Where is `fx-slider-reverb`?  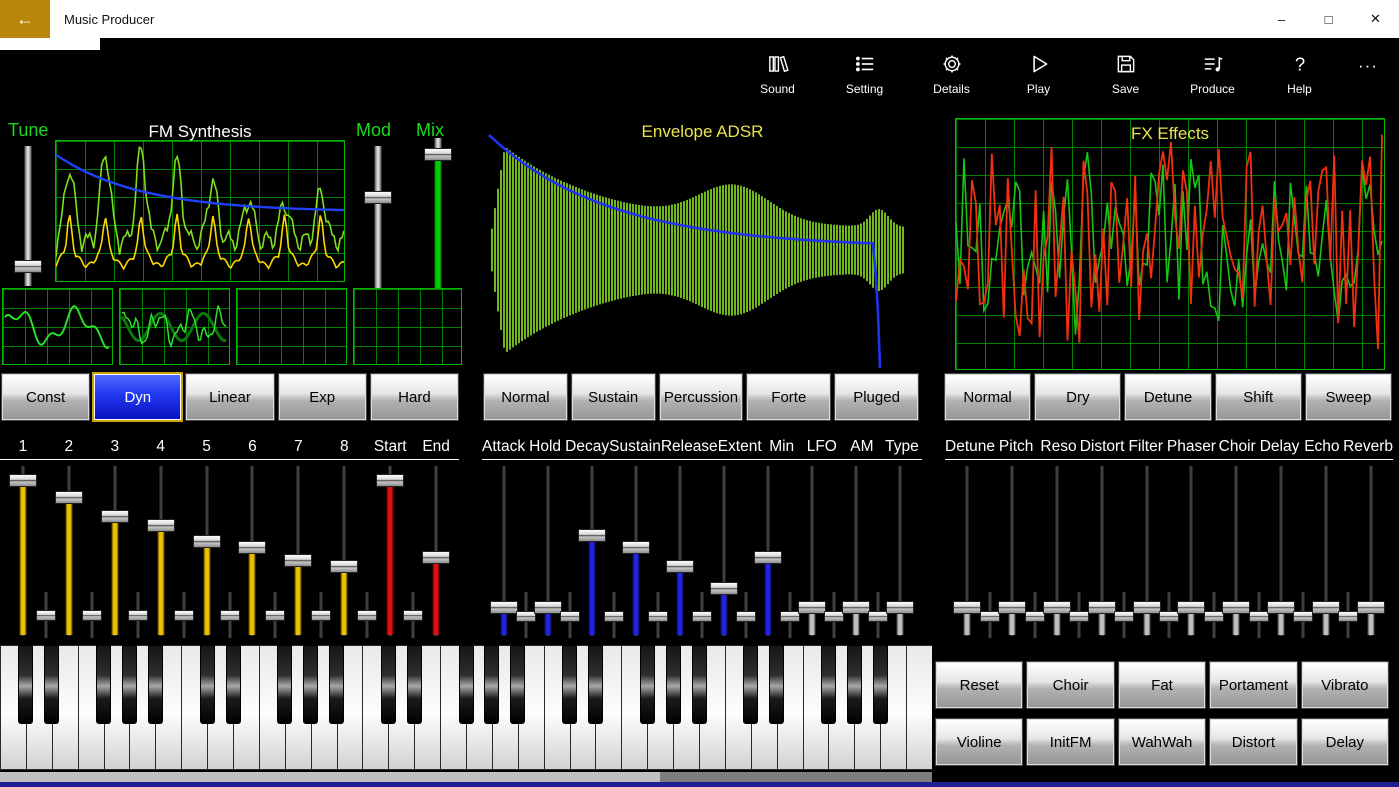 fx-slider-reverb is located at coordinates (1371, 551).